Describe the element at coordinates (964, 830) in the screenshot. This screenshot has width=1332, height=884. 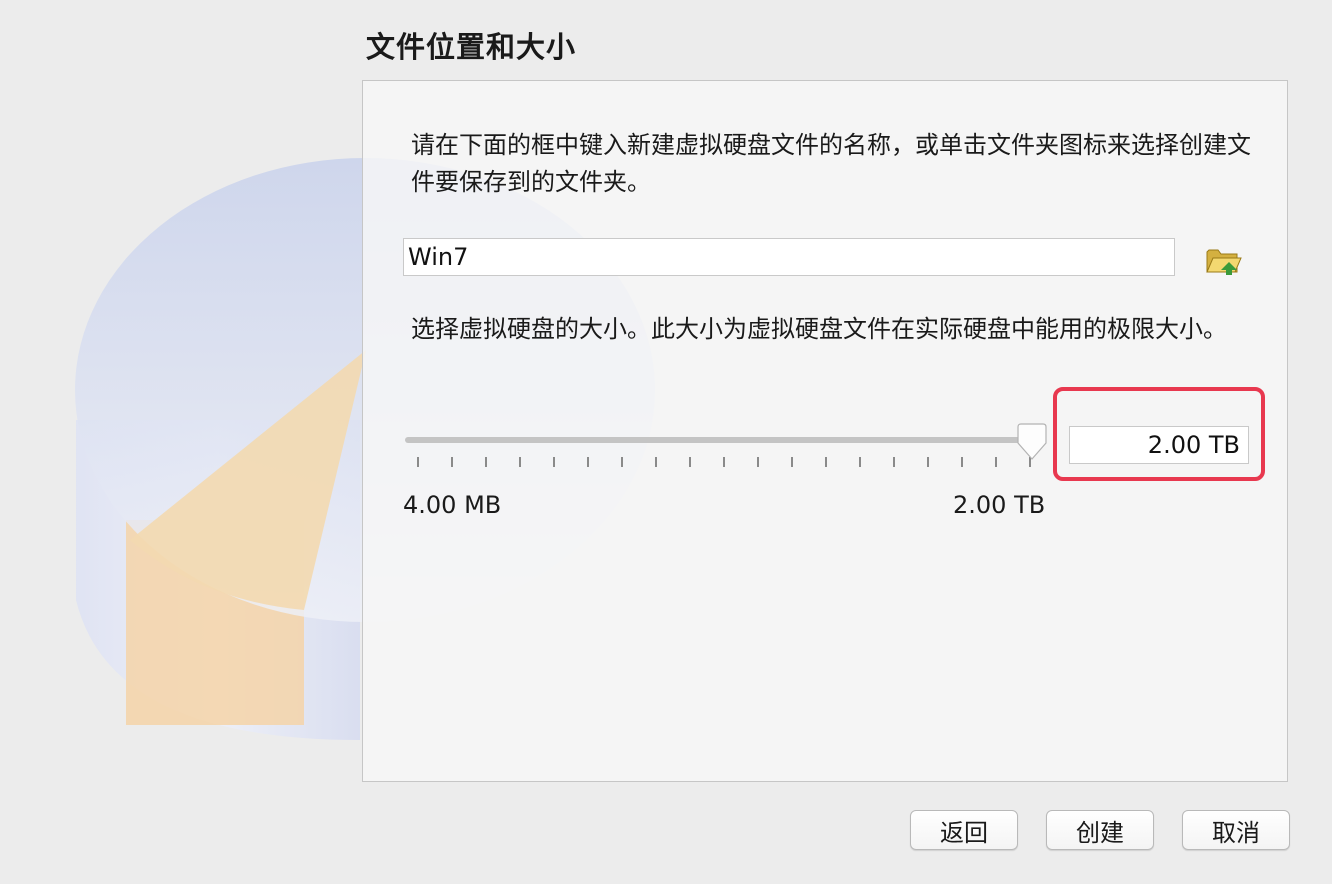
I see `back-button: 返回` at that location.